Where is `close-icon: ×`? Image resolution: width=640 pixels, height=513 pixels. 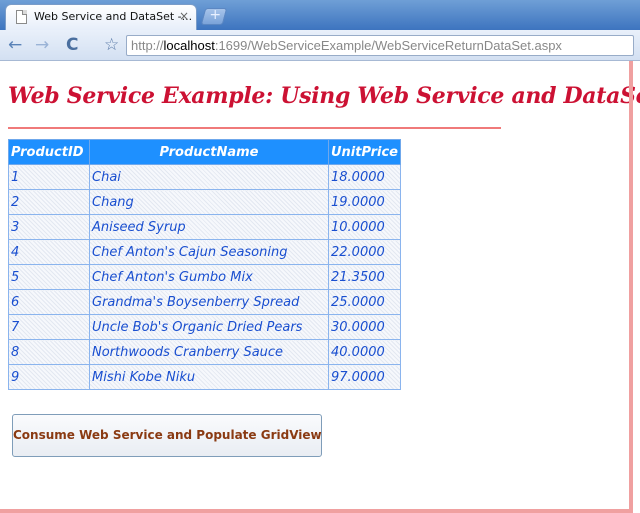
close-icon: × is located at coordinates (184, 16).